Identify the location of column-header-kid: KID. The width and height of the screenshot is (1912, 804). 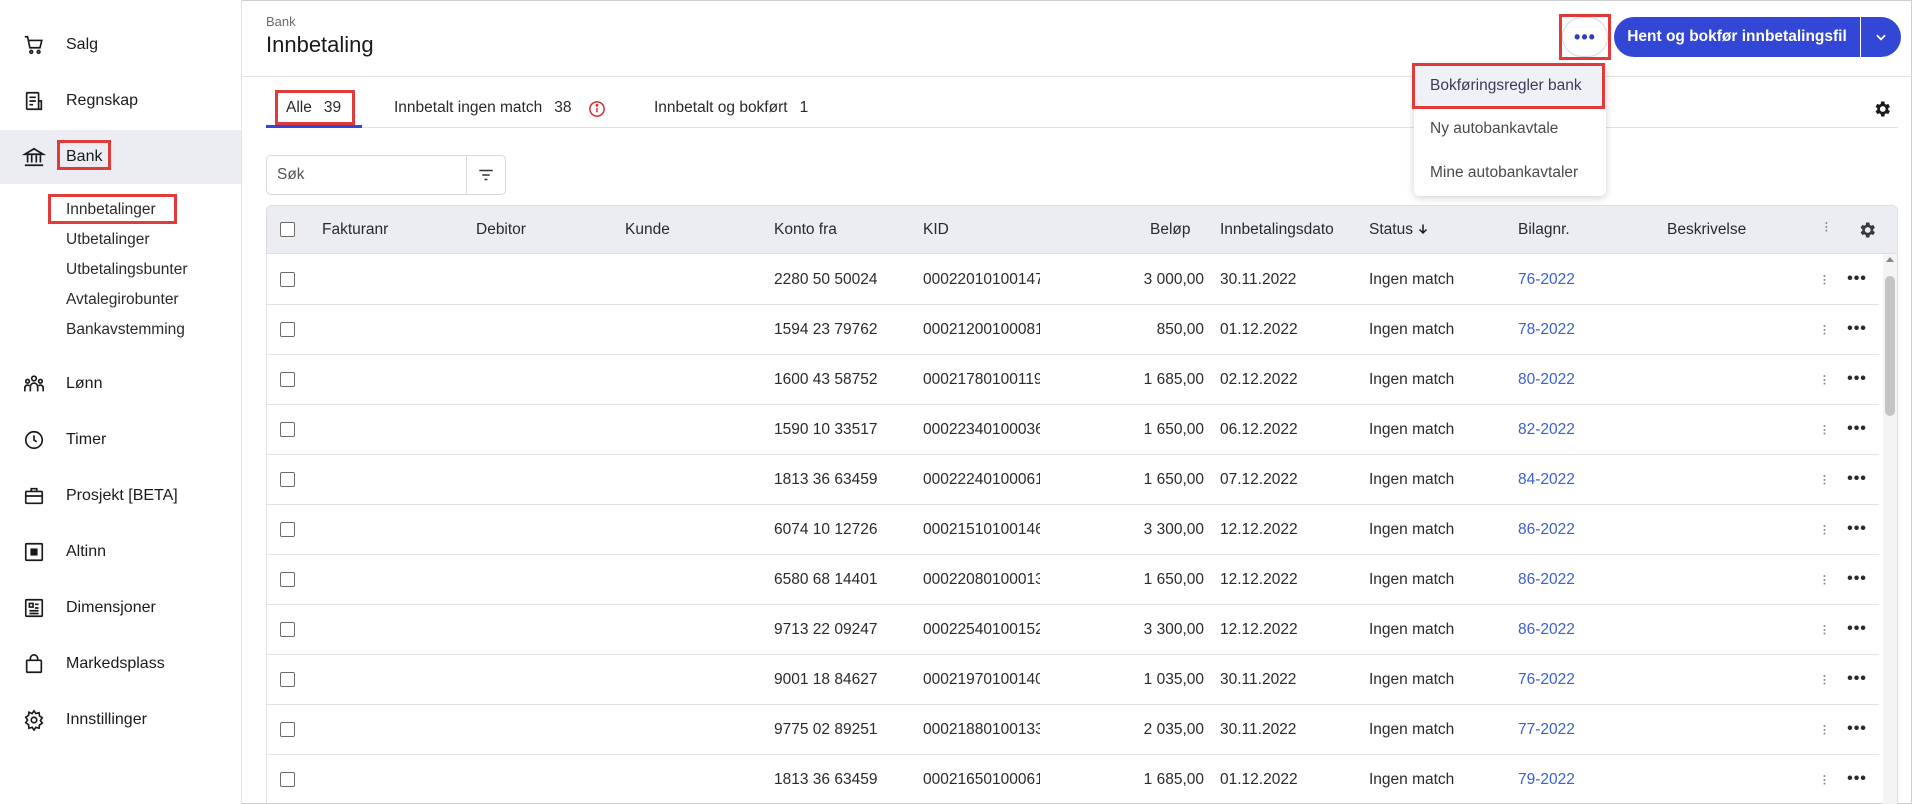
(936, 230).